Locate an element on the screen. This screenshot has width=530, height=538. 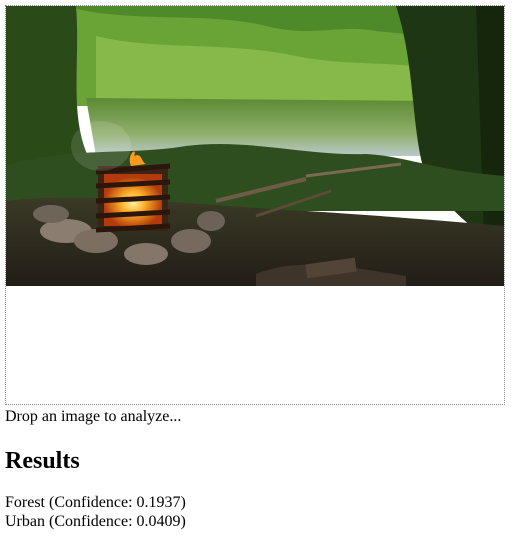
results-heading: Results is located at coordinates (42, 461).